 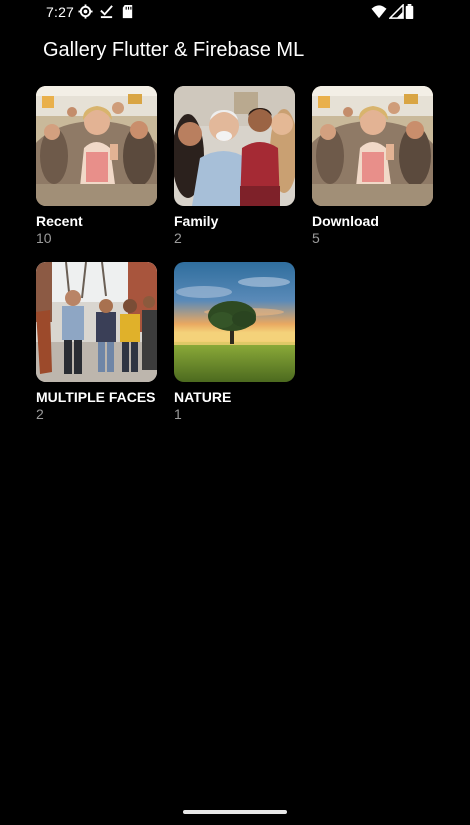 I want to click on status-bar: 7:27, so click(x=235, y=13).